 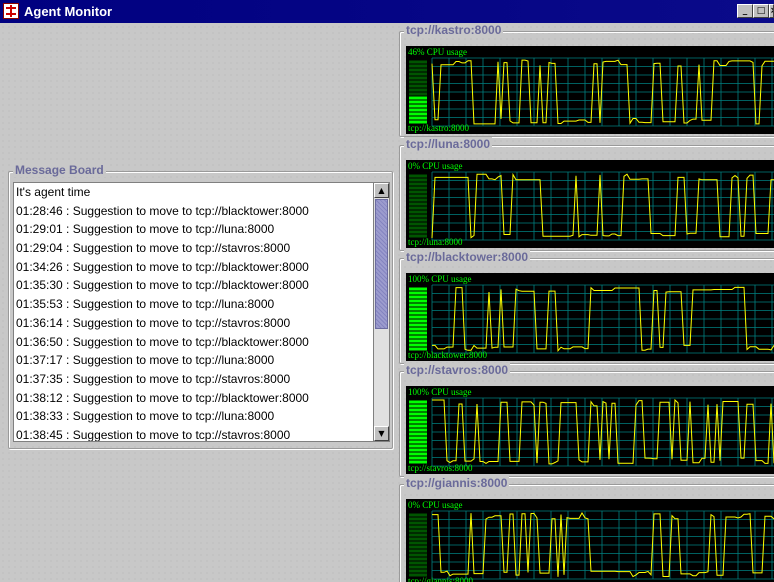 What do you see at coordinates (447, 355) in the screenshot?
I see `host-address-label: tcp://blacktower:8000` at bounding box center [447, 355].